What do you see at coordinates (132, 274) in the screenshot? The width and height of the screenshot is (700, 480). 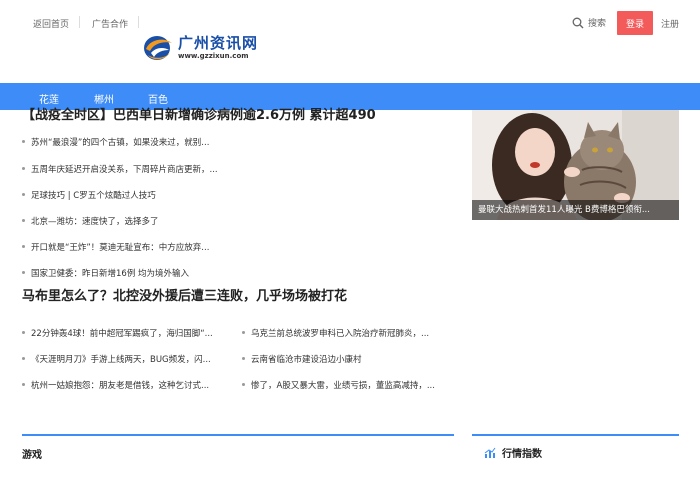 I see `list-item: 国家卫健委：昨日新增16例 均为境外输入` at bounding box center [132, 274].